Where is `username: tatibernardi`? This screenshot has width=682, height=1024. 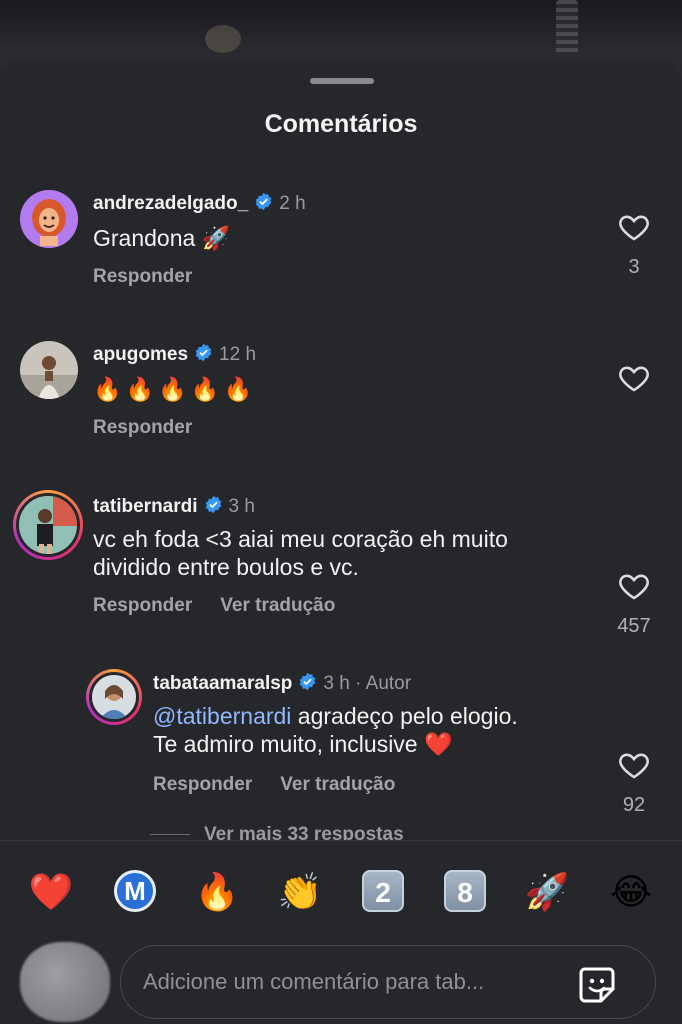 username: tatibernardi is located at coordinates (145, 506).